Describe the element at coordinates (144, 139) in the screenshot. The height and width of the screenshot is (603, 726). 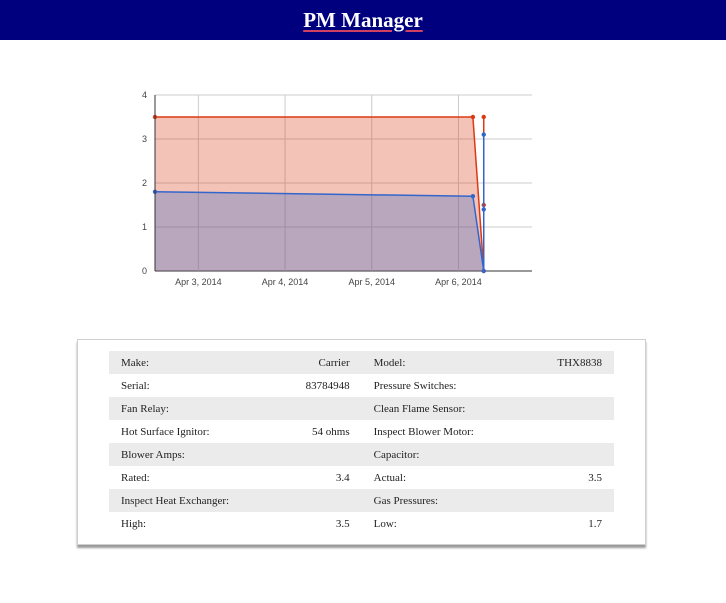
I see `y-tick-label: 3` at that location.